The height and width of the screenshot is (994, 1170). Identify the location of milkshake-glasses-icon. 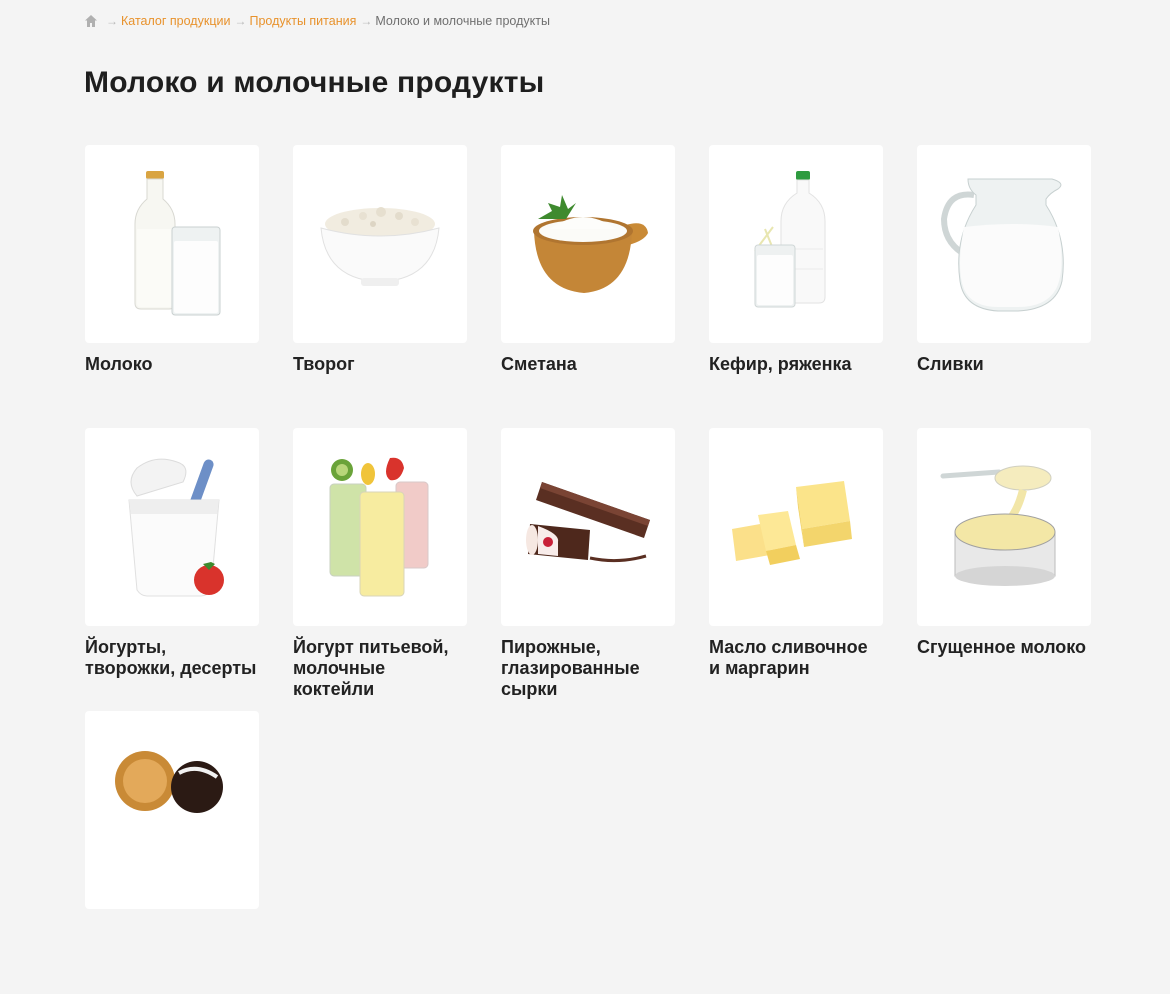
(379, 527).